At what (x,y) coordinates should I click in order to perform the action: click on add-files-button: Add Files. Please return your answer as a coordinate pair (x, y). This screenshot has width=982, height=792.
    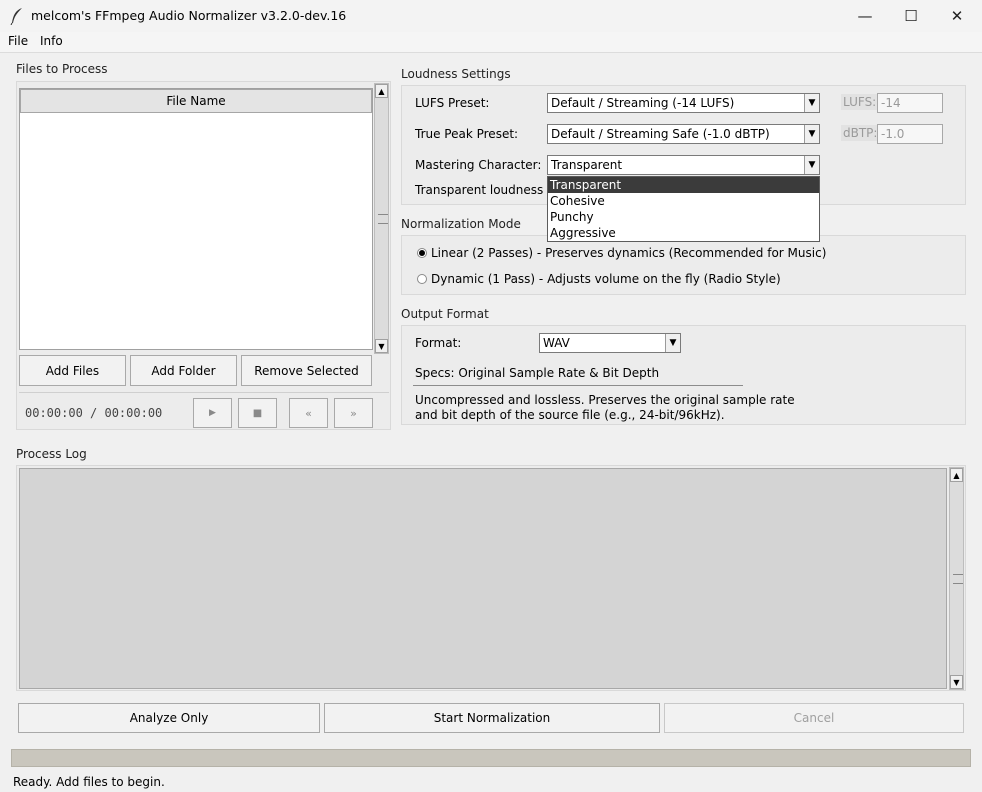
    Looking at the image, I should click on (72, 370).